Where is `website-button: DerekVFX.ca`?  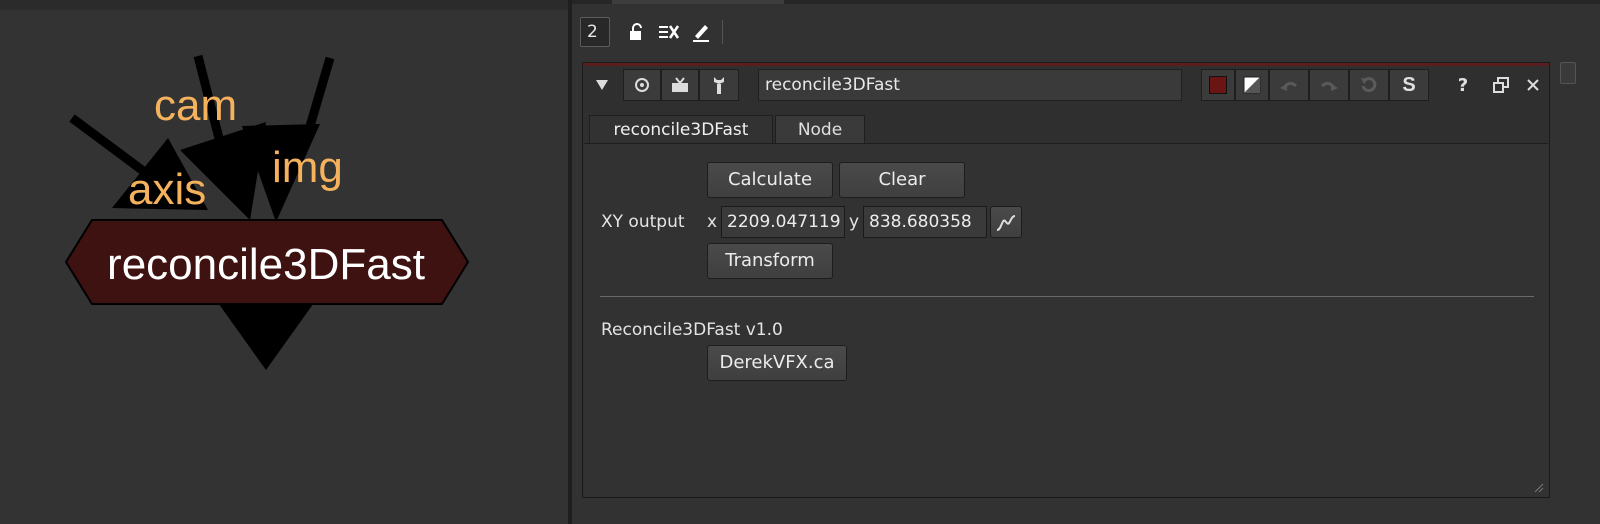 website-button: DerekVFX.ca is located at coordinates (777, 363).